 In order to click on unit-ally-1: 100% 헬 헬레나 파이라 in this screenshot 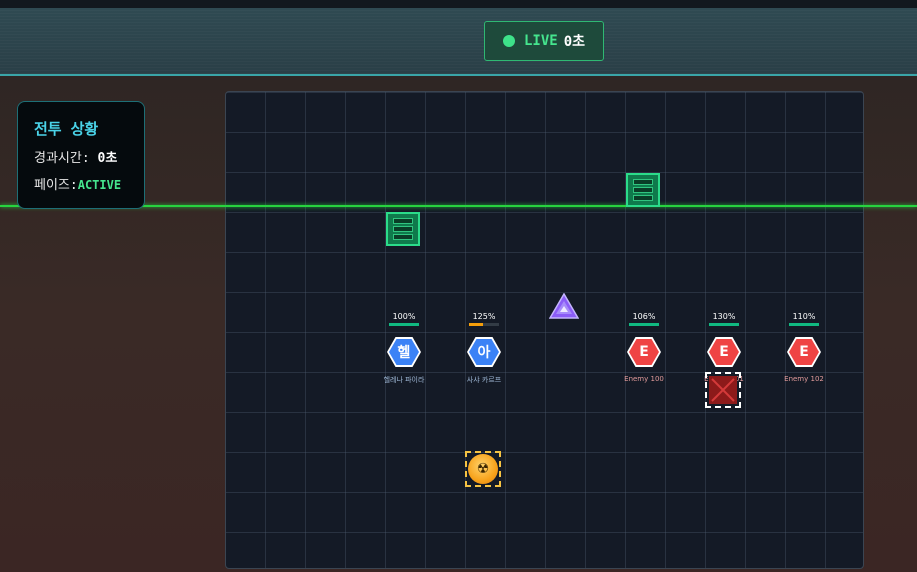, I will do `click(404, 348)`.